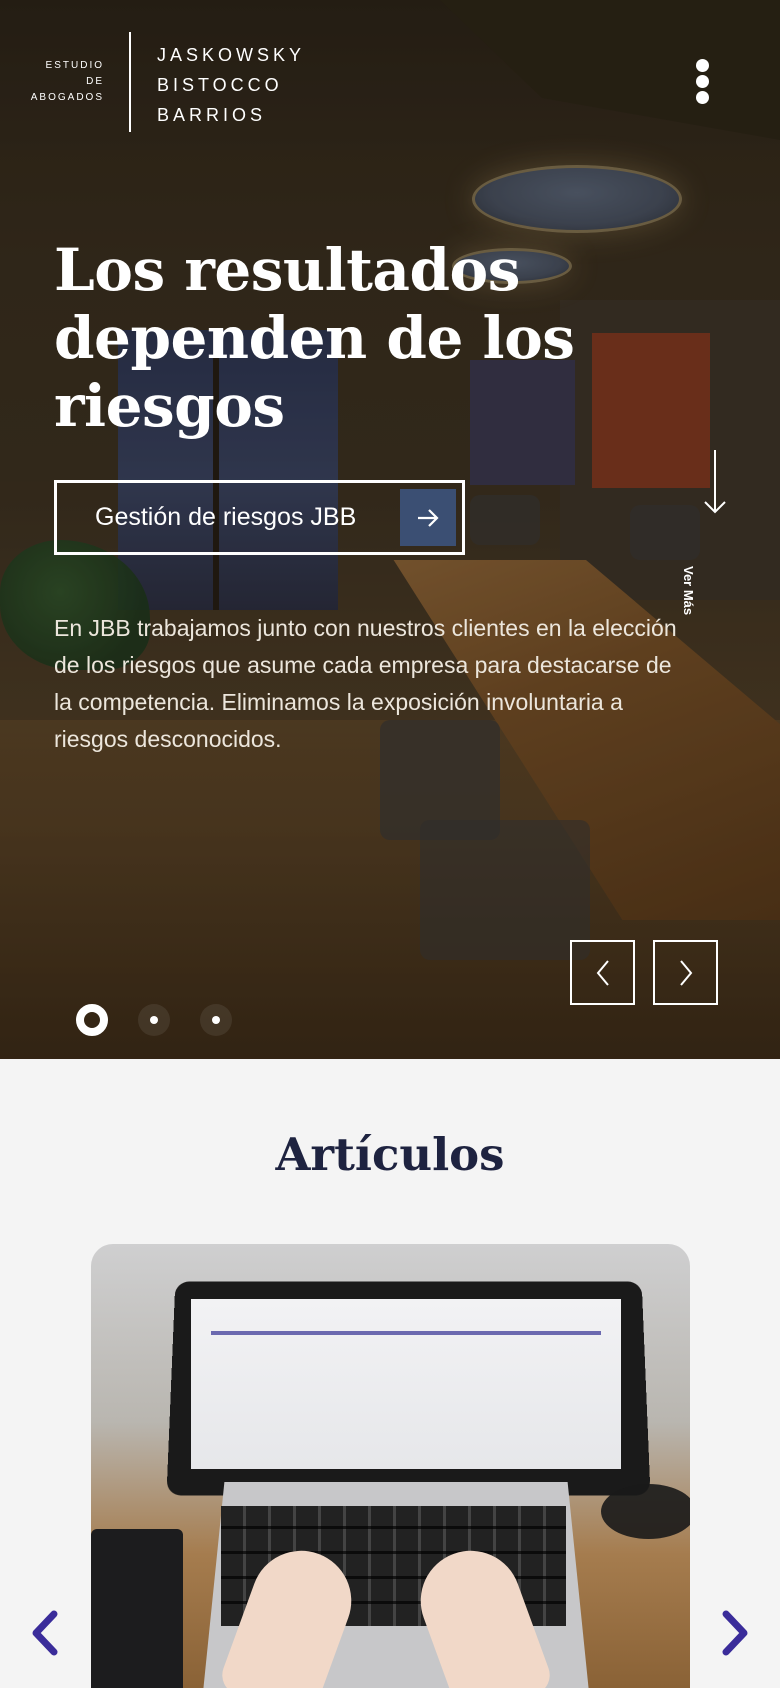  What do you see at coordinates (428, 517) in the screenshot?
I see `arrow-right-icon` at bounding box center [428, 517].